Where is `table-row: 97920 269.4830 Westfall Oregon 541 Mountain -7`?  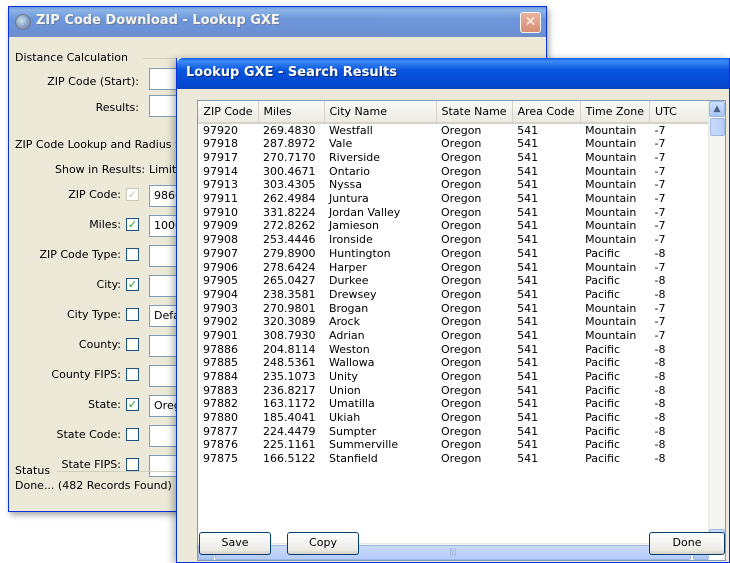
table-row: 97920 269.4830 Westfall Oregon 541 Mountain -7 is located at coordinates (454, 130).